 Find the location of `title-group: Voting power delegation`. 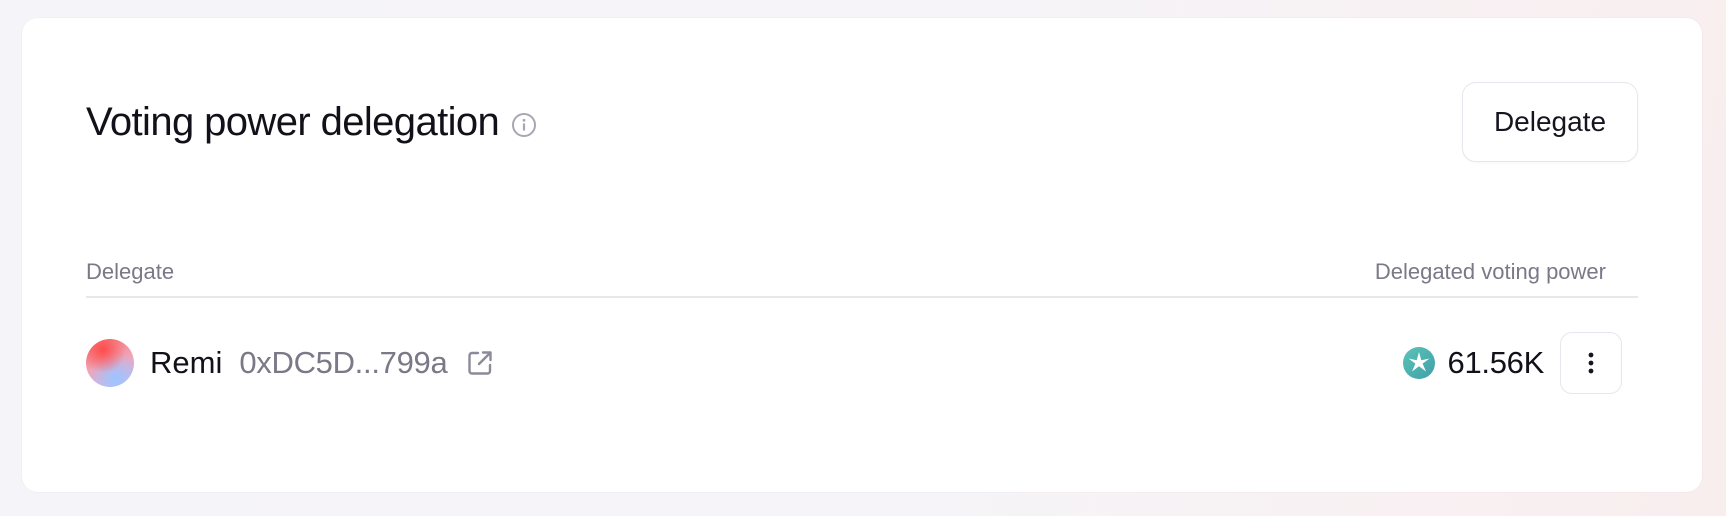

title-group: Voting power delegation is located at coordinates (311, 122).